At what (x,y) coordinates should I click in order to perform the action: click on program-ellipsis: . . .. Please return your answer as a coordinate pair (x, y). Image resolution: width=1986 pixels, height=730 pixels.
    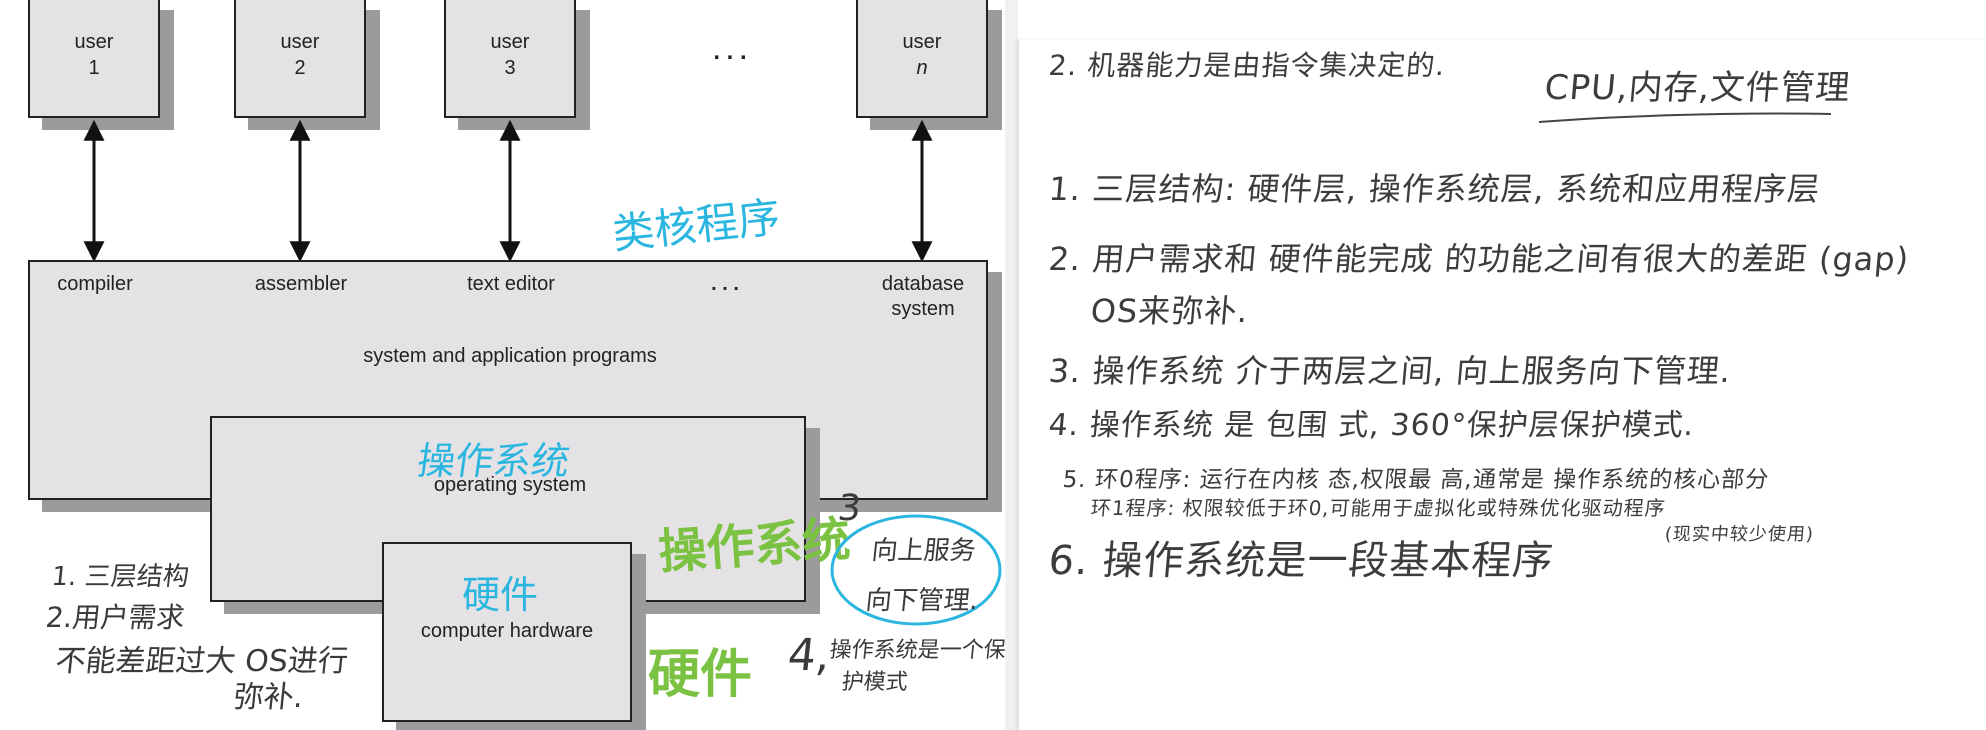
    Looking at the image, I should click on (725, 284).